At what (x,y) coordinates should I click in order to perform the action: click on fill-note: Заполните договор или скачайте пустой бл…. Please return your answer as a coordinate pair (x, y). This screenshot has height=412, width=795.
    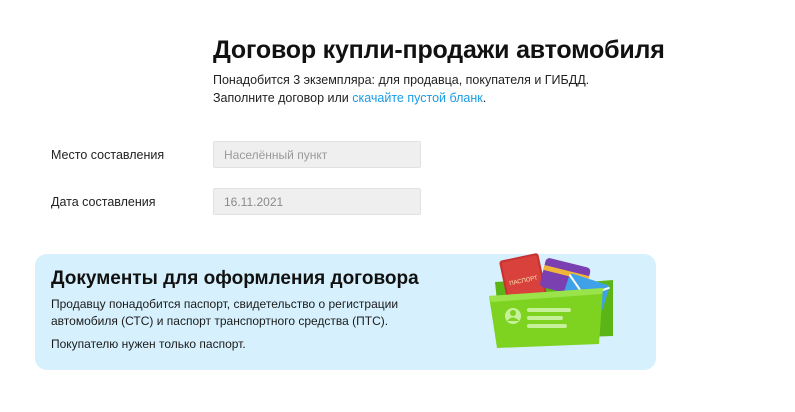
    Looking at the image, I should click on (401, 98).